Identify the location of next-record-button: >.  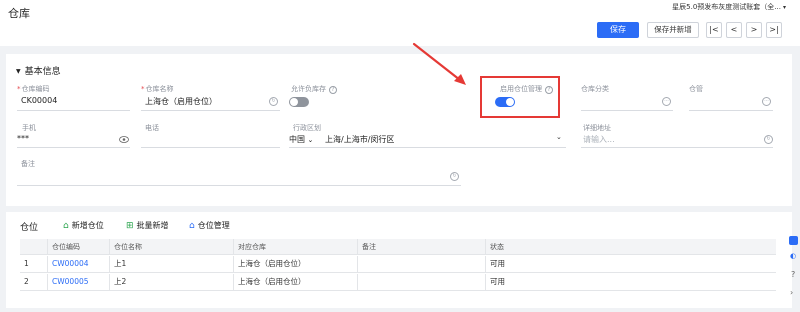
(754, 30).